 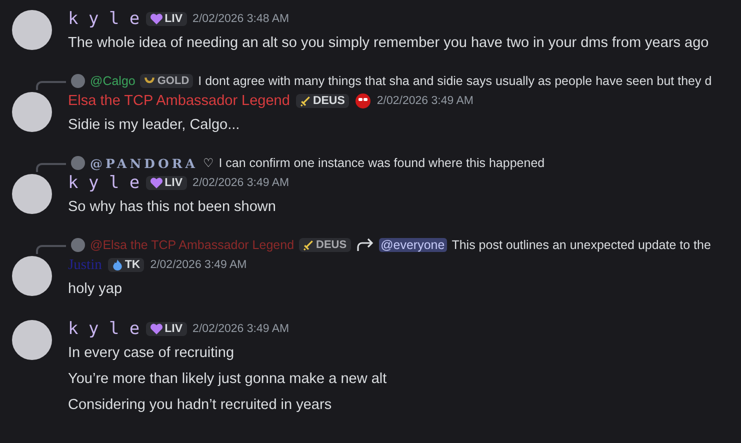 I want to click on timestamp: 2/02/2026 3:48 AM, so click(x=241, y=19).